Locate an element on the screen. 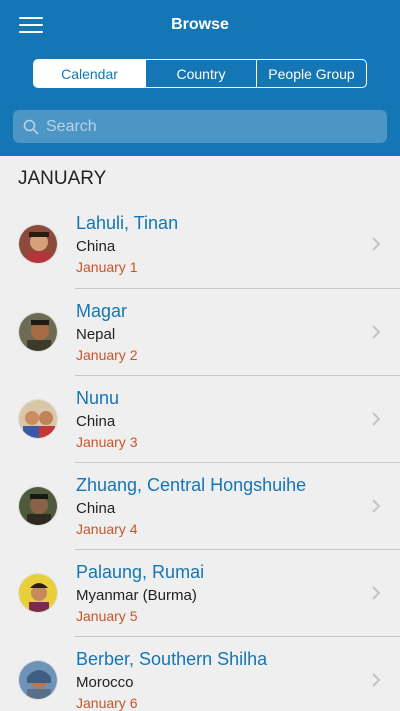 The height and width of the screenshot is (711, 400). people-group-name: Nunu is located at coordinates (98, 398).